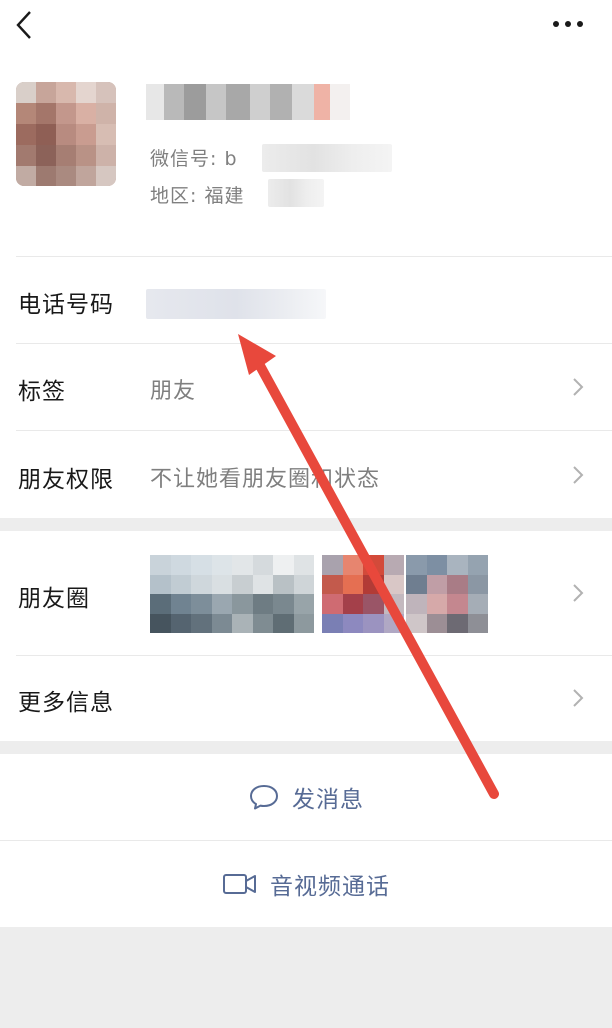 The width and height of the screenshot is (612, 1028). Describe the element at coordinates (296, 193) in the screenshot. I see `region-blur` at that location.